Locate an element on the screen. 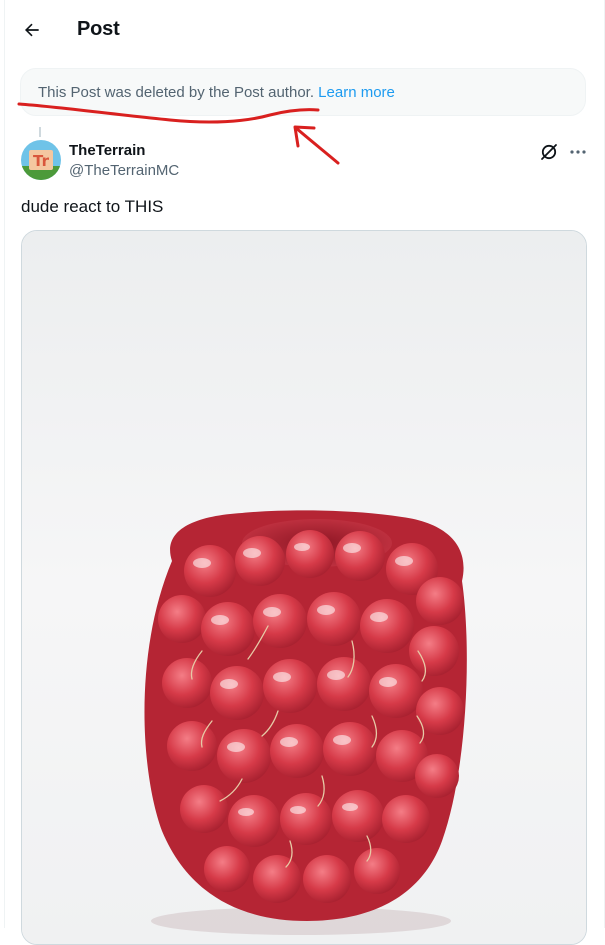  author-display-name: TheTerrain is located at coordinates (107, 150).